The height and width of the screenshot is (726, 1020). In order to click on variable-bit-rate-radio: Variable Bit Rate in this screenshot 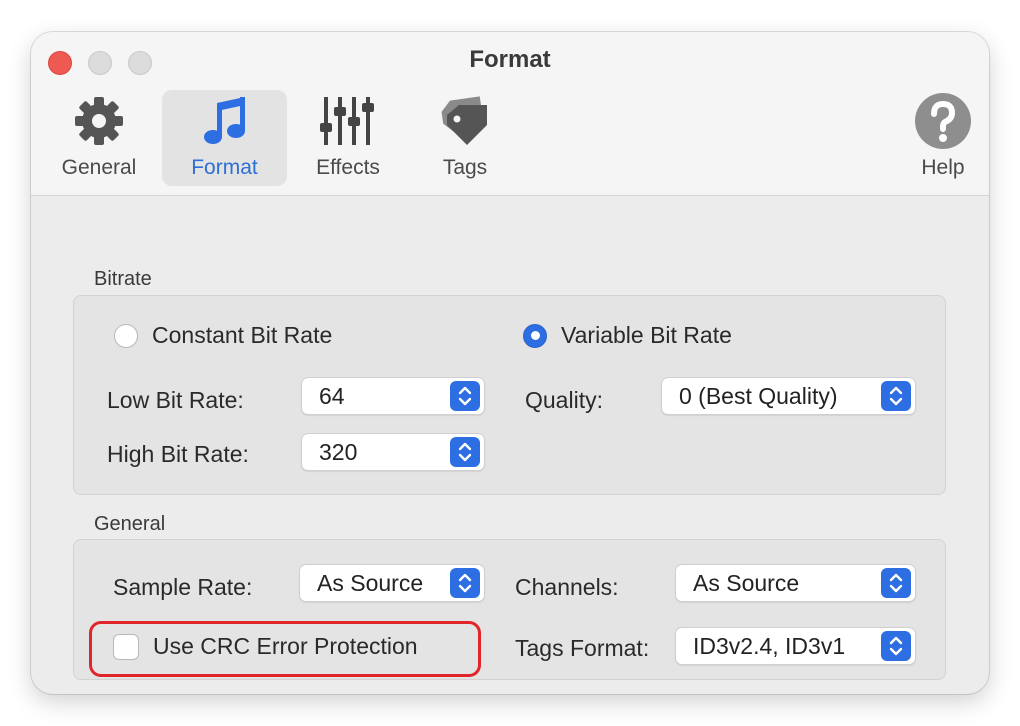, I will do `click(627, 335)`.